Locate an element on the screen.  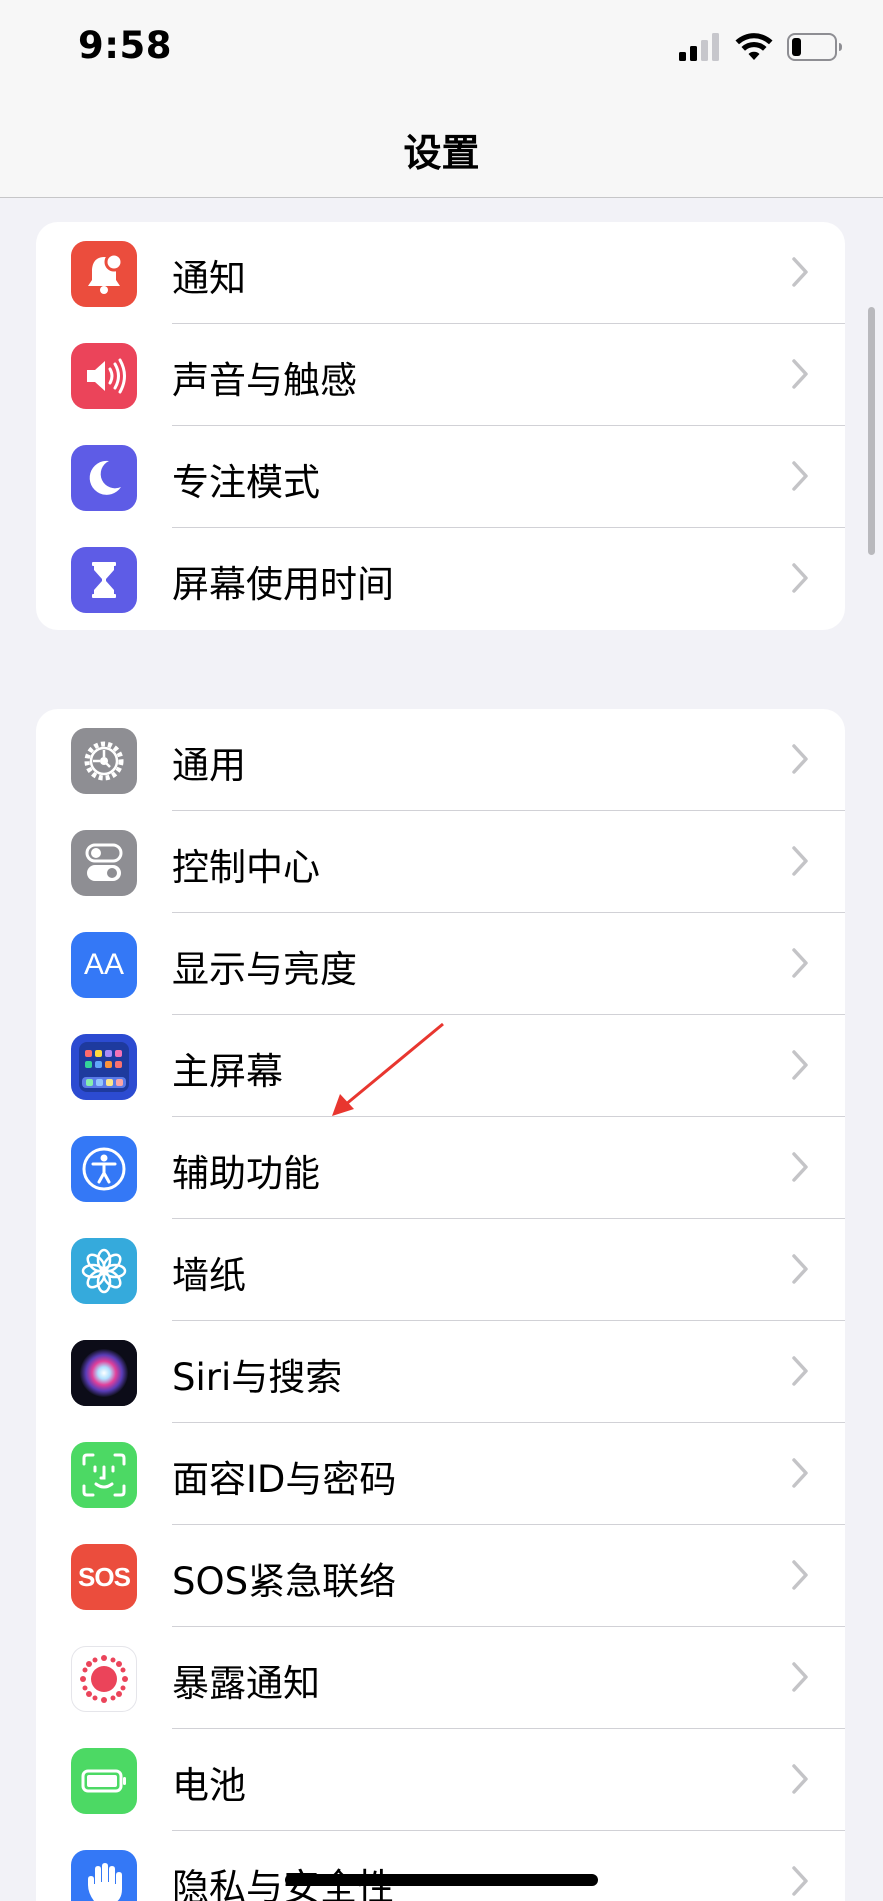
cellular-signal-icon is located at coordinates (699, 47).